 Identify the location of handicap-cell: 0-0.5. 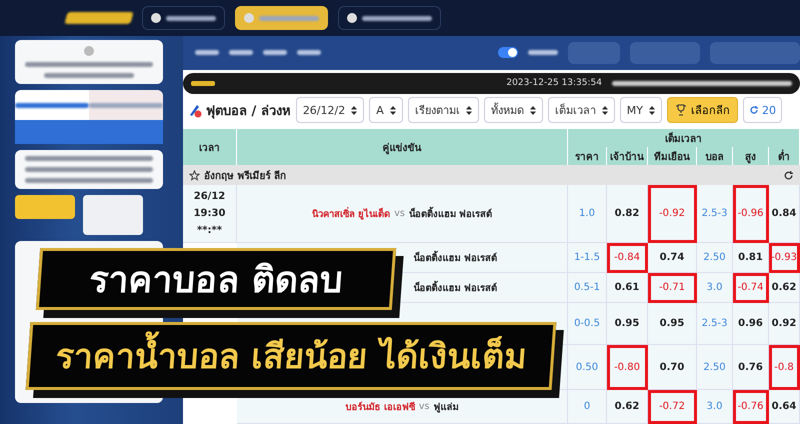
(587, 324).